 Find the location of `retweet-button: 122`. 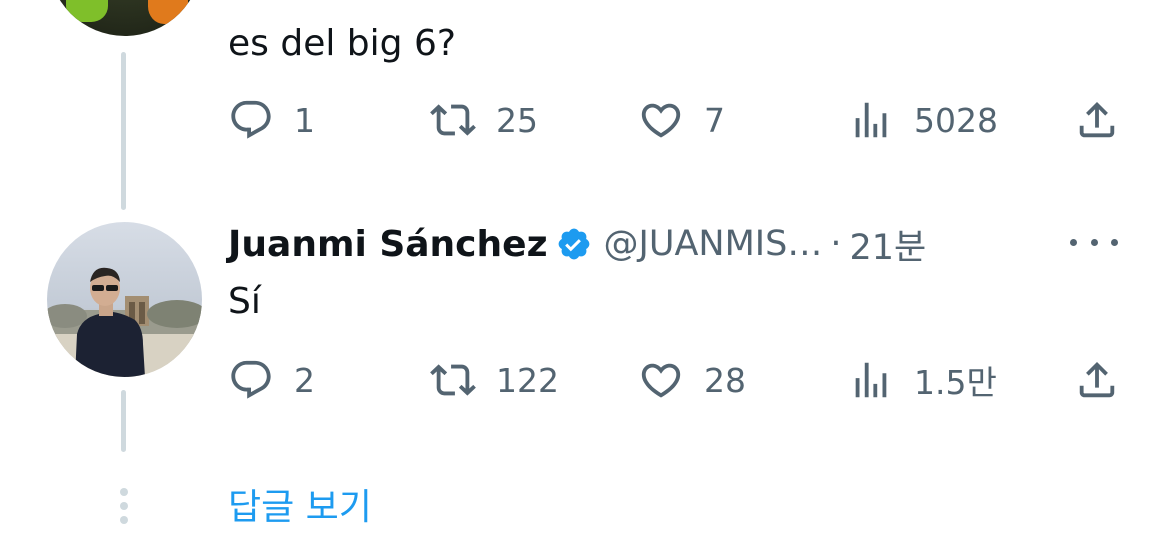

retweet-button: 122 is located at coordinates (494, 380).